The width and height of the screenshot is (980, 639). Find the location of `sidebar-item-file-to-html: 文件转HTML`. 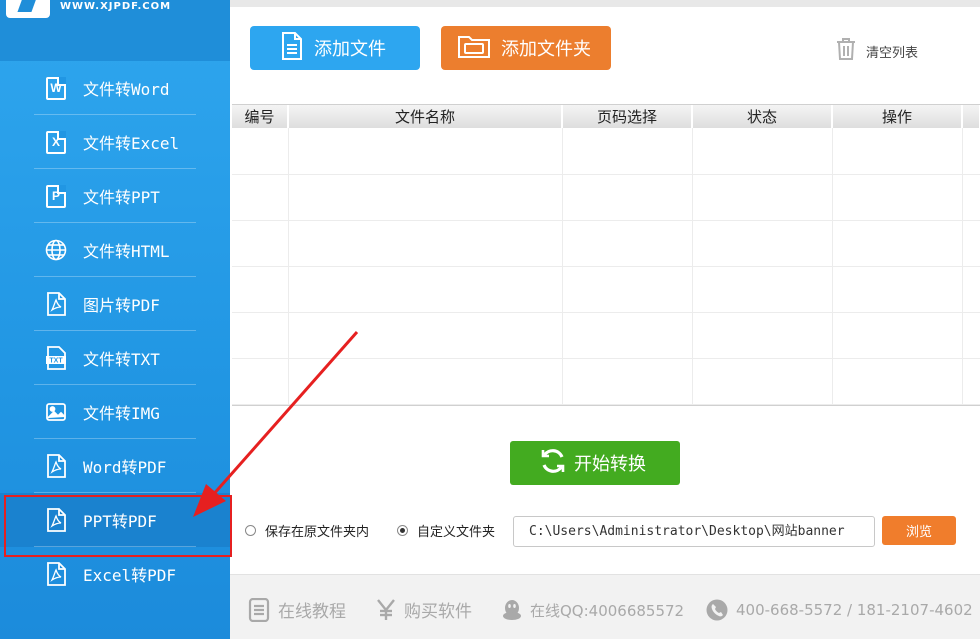

sidebar-item-file-to-html: 文件转HTML is located at coordinates (115, 250).